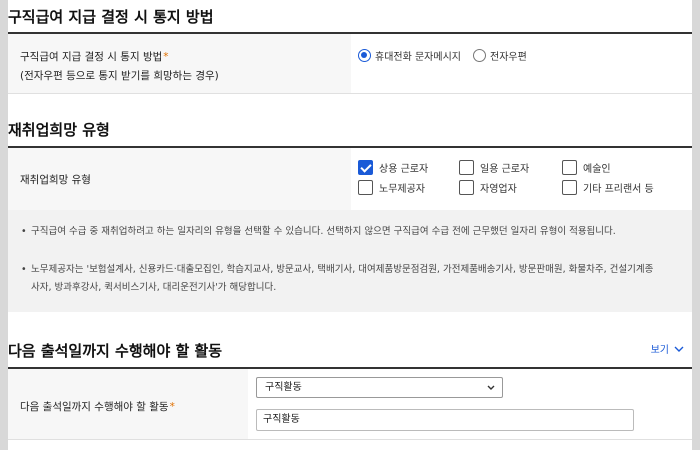  What do you see at coordinates (569, 167) in the screenshot?
I see `checkbox-artist-box` at bounding box center [569, 167].